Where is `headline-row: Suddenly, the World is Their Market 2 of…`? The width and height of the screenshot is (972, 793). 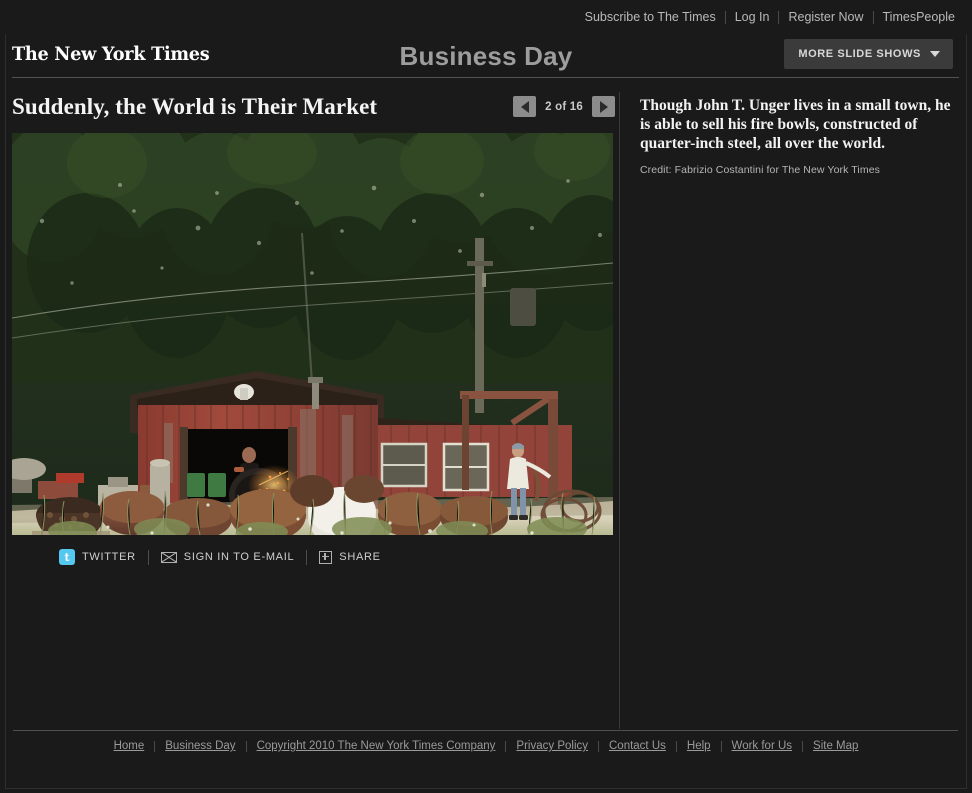
headline-row: Suddenly, the World is Their Market 2 of… is located at coordinates (315, 110).